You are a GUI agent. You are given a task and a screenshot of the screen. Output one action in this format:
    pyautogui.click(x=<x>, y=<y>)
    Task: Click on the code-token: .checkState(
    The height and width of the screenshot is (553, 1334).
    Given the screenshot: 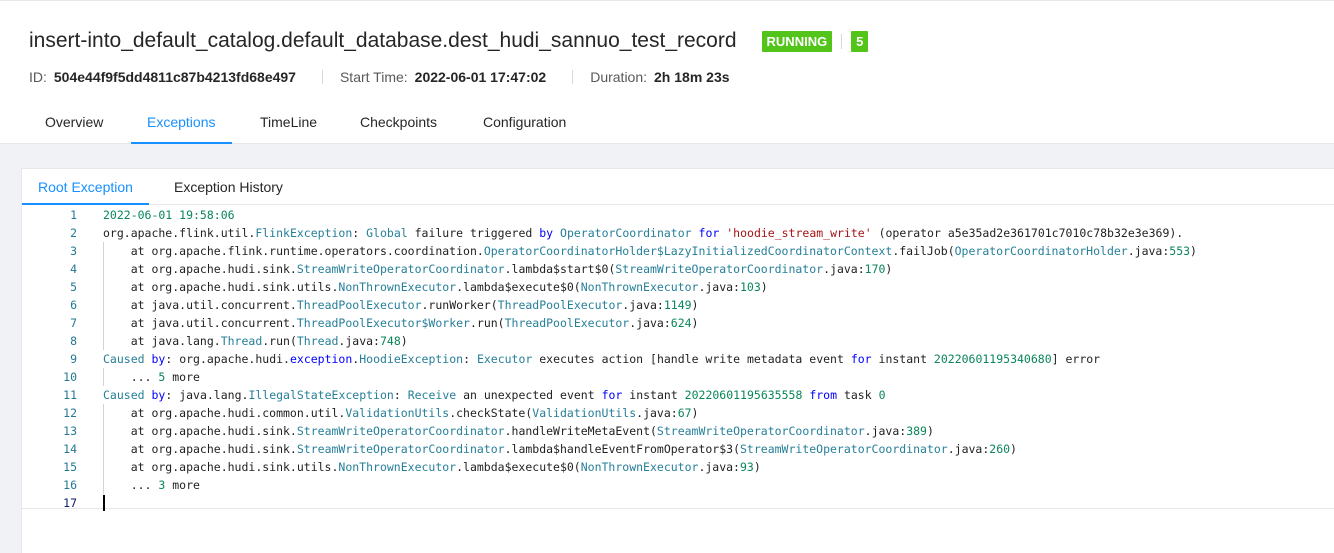 What is the action you would take?
    pyautogui.click(x=491, y=413)
    